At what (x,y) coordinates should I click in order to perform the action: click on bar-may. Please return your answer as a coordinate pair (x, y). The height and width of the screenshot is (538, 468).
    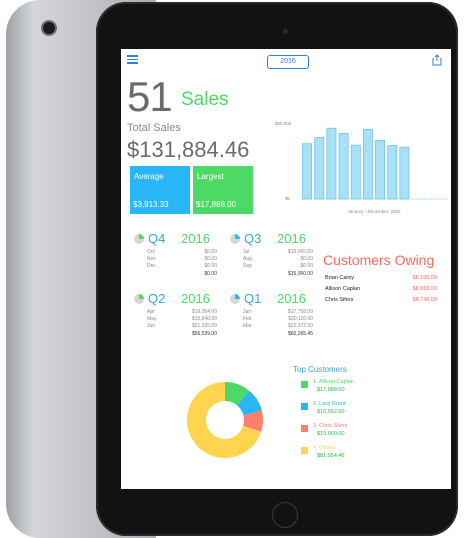
    Looking at the image, I should click on (355, 172).